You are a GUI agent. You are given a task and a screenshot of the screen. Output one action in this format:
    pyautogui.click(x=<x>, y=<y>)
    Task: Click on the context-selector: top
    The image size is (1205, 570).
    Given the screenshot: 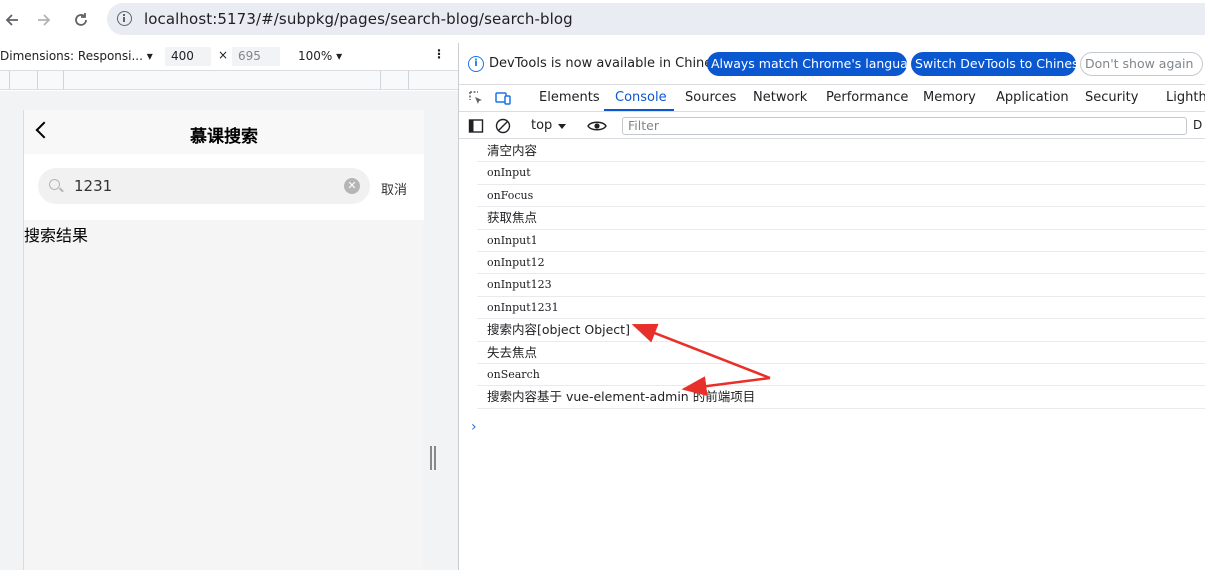 What is the action you would take?
    pyautogui.click(x=541, y=125)
    